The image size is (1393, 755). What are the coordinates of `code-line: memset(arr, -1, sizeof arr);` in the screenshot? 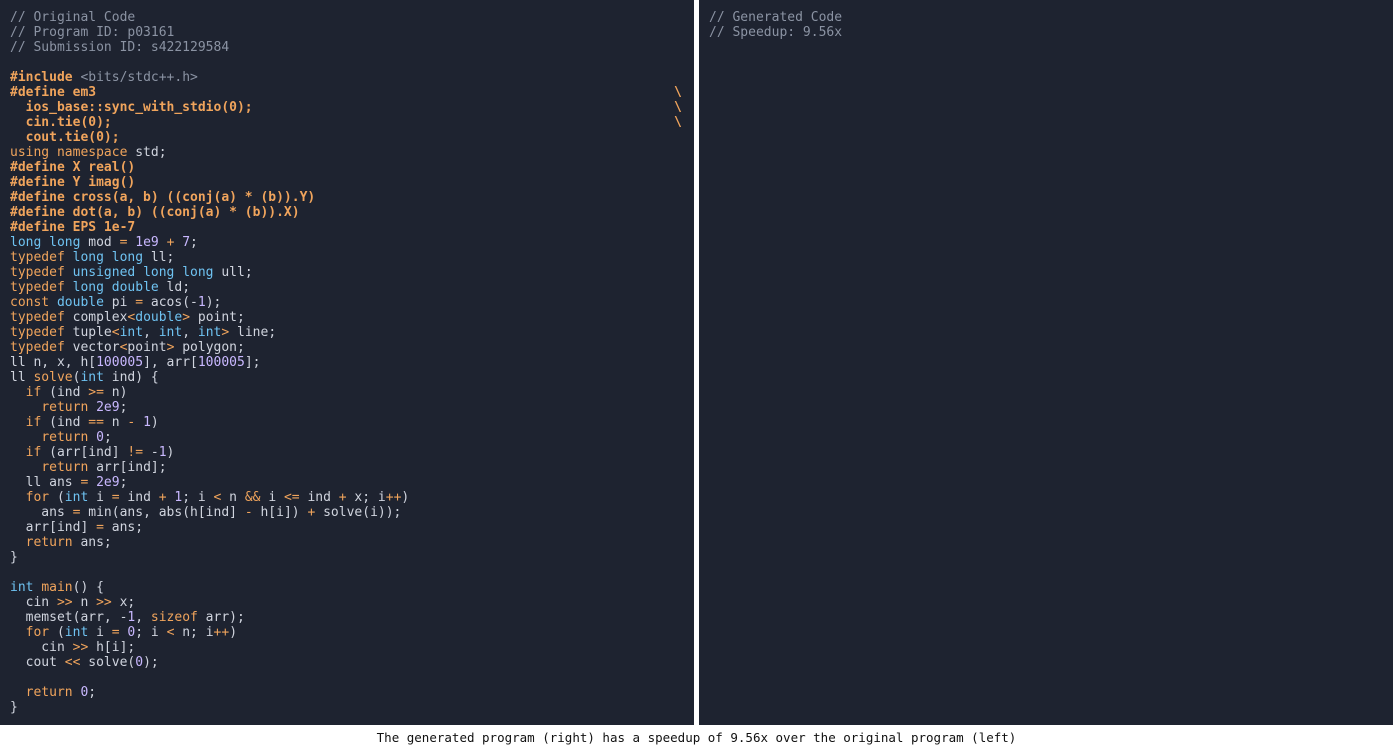 It's located at (347, 617).